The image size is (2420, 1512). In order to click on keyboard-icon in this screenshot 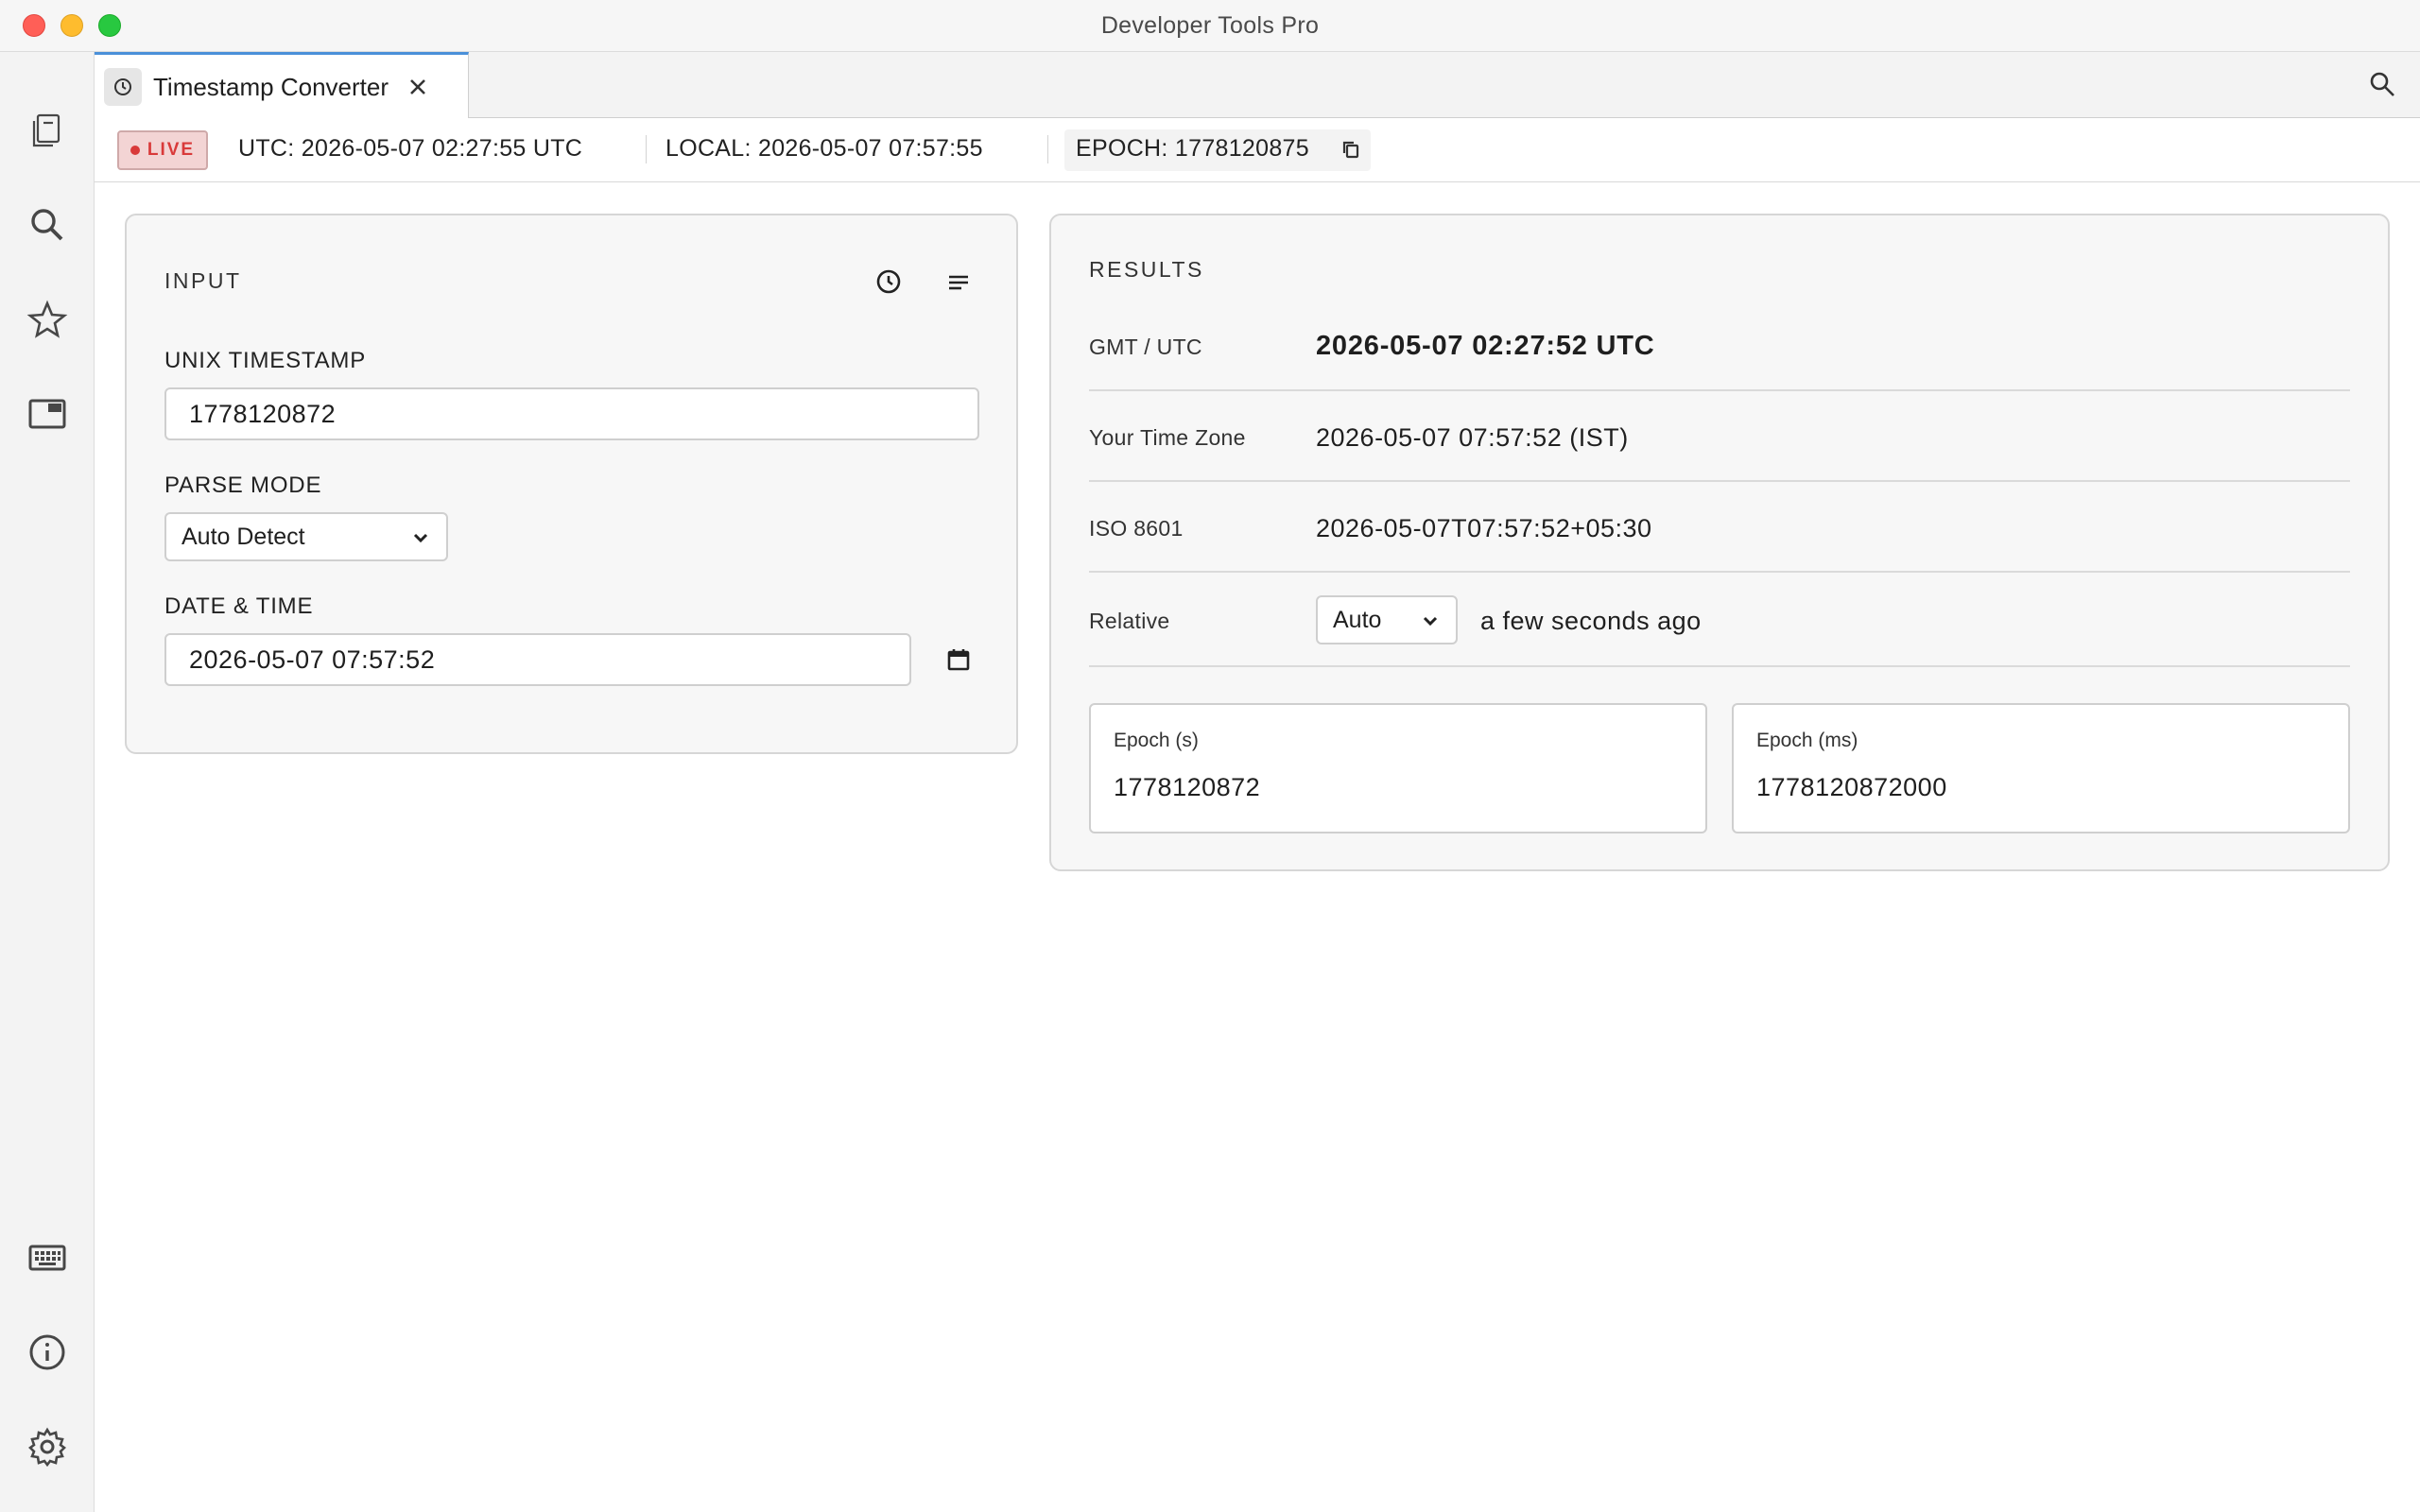, I will do `click(47, 1257)`.